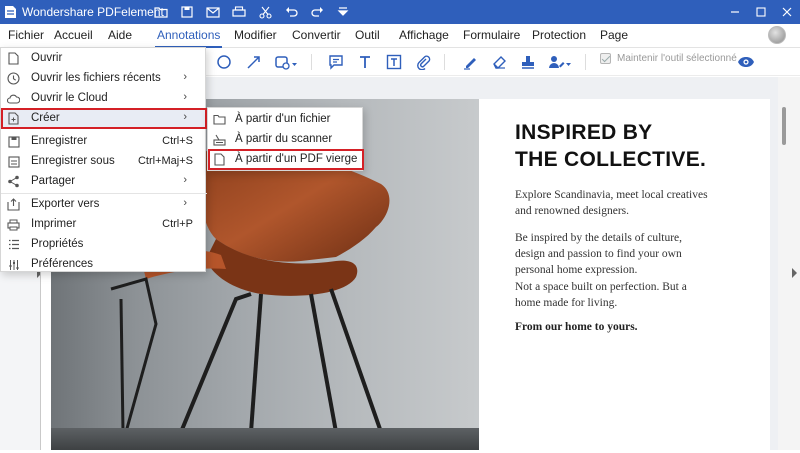 The image size is (800, 453). Describe the element at coordinates (224, 62) in the screenshot. I see `ellipse-icon` at that location.